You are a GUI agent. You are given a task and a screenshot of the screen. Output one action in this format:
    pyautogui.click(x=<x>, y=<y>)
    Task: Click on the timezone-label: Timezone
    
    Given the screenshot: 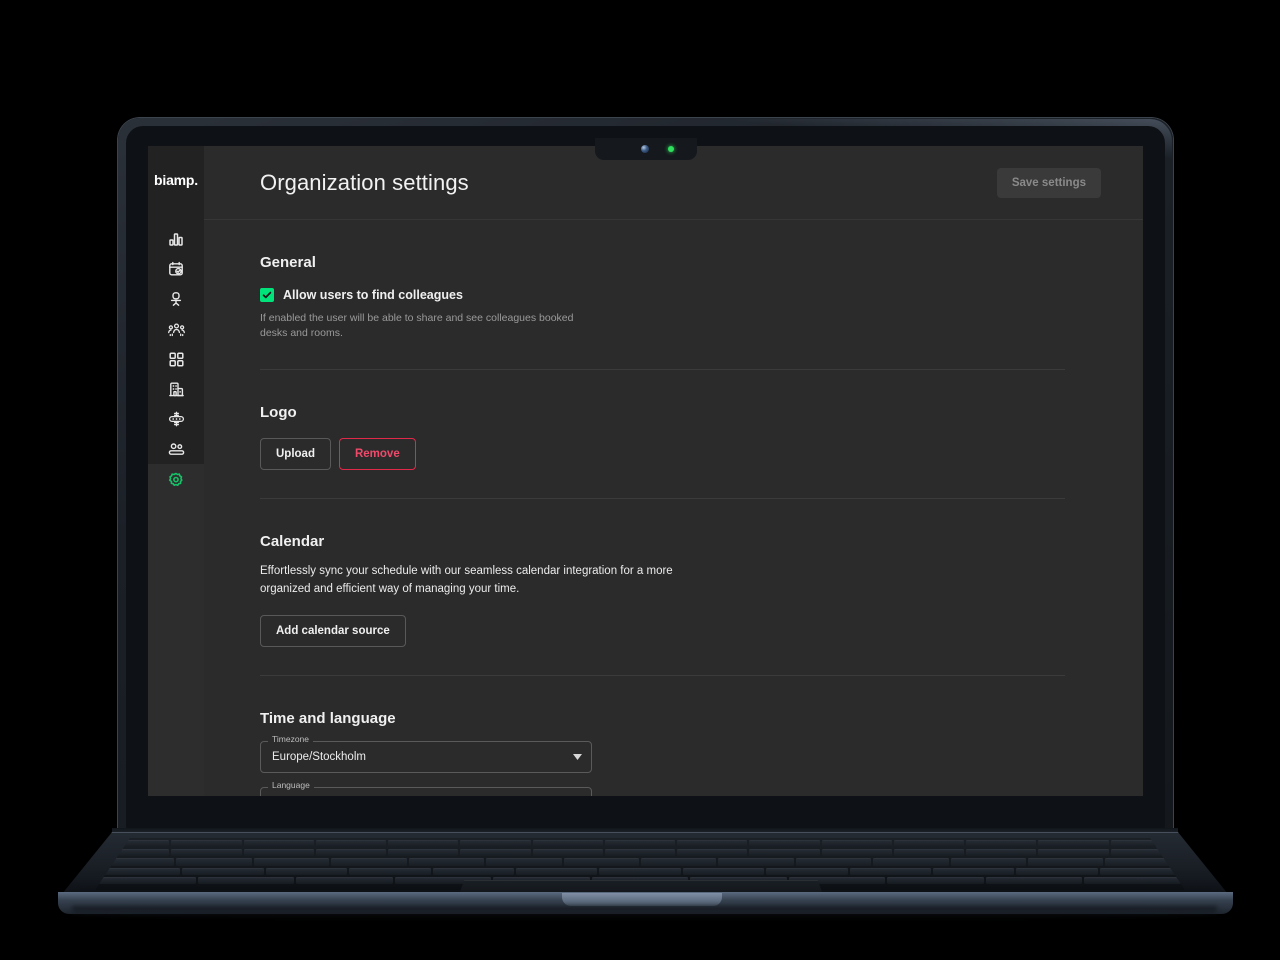 What is the action you would take?
    pyautogui.click(x=291, y=739)
    